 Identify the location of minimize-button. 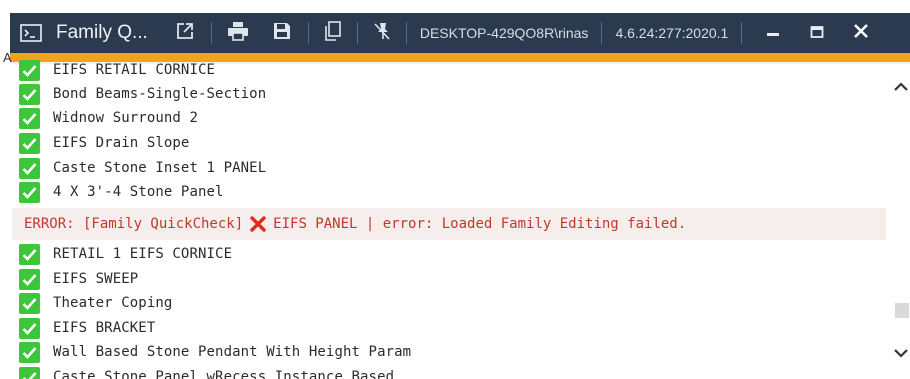
(773, 33).